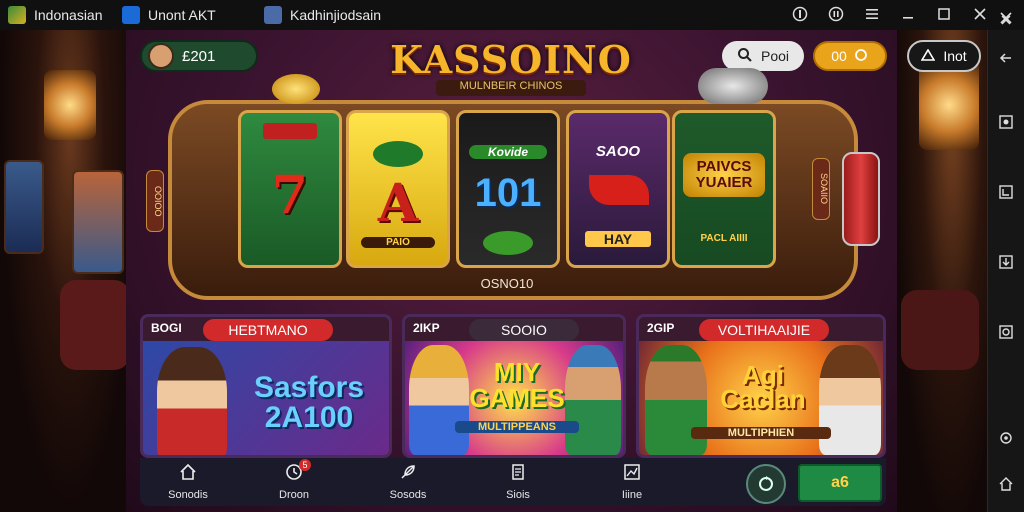 This screenshot has width=1024, height=512. Describe the element at coordinates (161, 56) in the screenshot. I see `avatar` at that location.